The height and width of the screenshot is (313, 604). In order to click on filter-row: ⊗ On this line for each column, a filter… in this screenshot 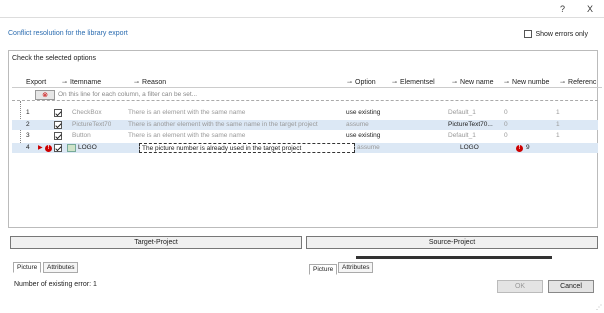, I will do `click(305, 95)`.